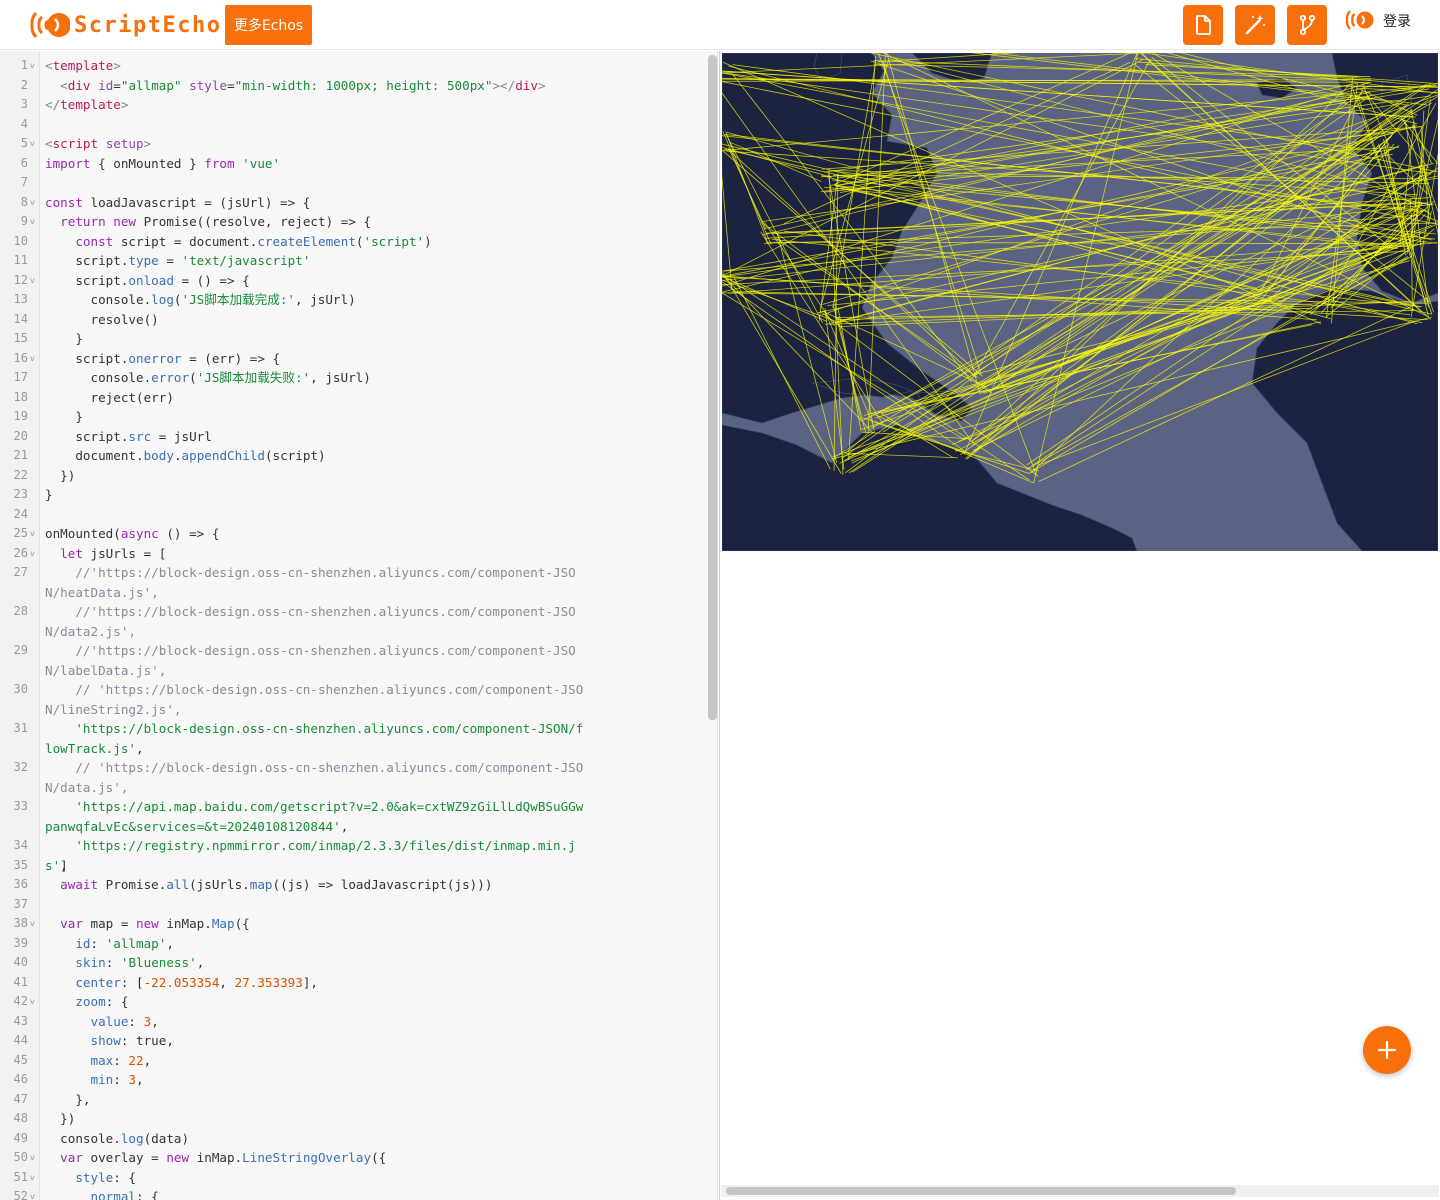 This screenshot has width=1440, height=1200. Describe the element at coordinates (20, 1157) in the screenshot. I see `line-number: 50` at that location.